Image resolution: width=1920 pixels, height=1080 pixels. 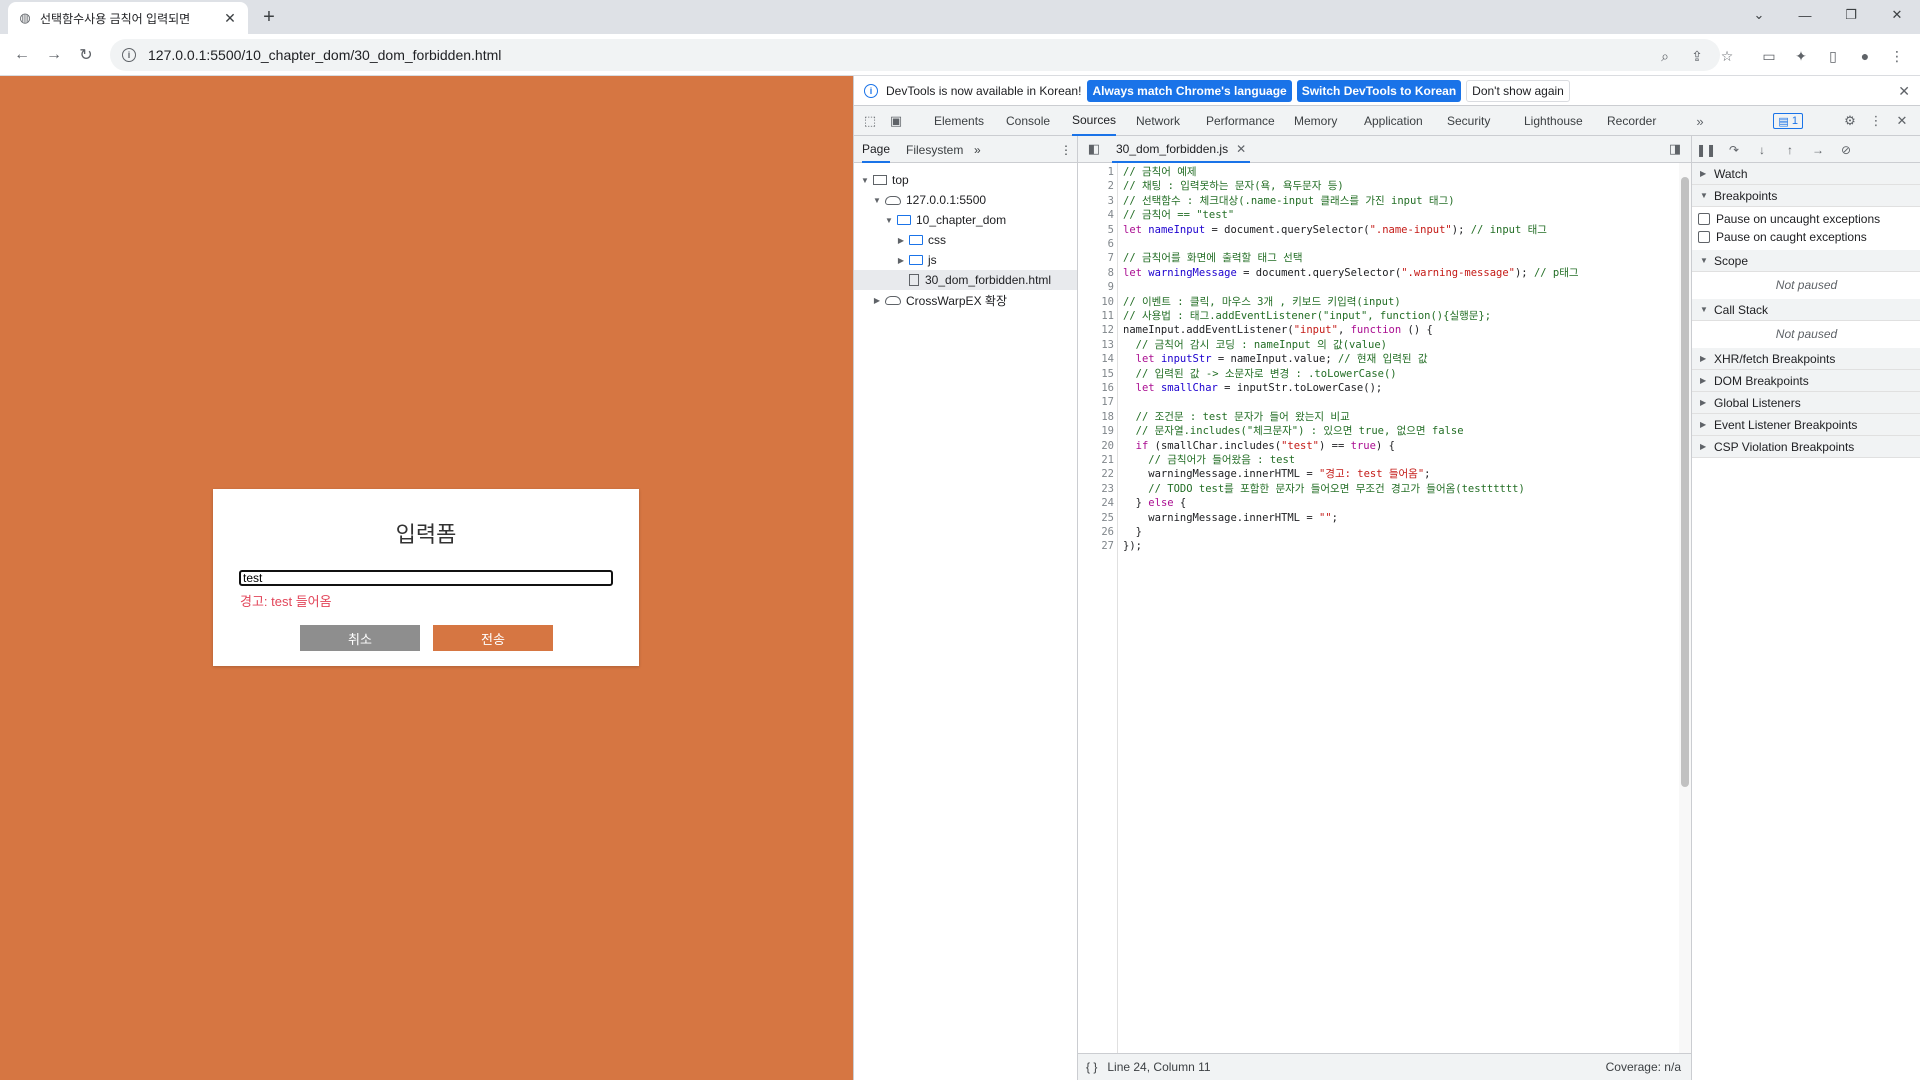 What do you see at coordinates (1762, 150) in the screenshot?
I see `step-into-icon: ↓` at bounding box center [1762, 150].